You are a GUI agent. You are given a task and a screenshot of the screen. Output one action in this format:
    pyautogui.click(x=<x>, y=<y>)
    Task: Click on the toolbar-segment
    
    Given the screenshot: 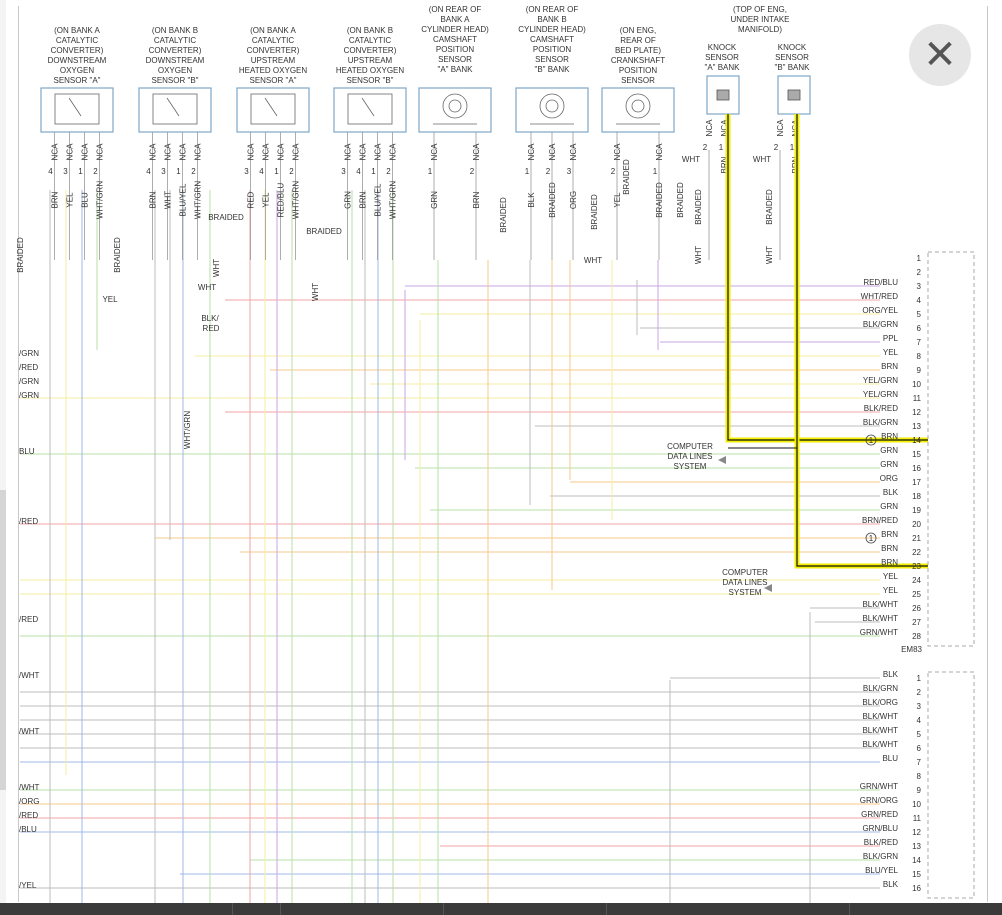 What is the action you would take?
    pyautogui.click(x=116, y=909)
    